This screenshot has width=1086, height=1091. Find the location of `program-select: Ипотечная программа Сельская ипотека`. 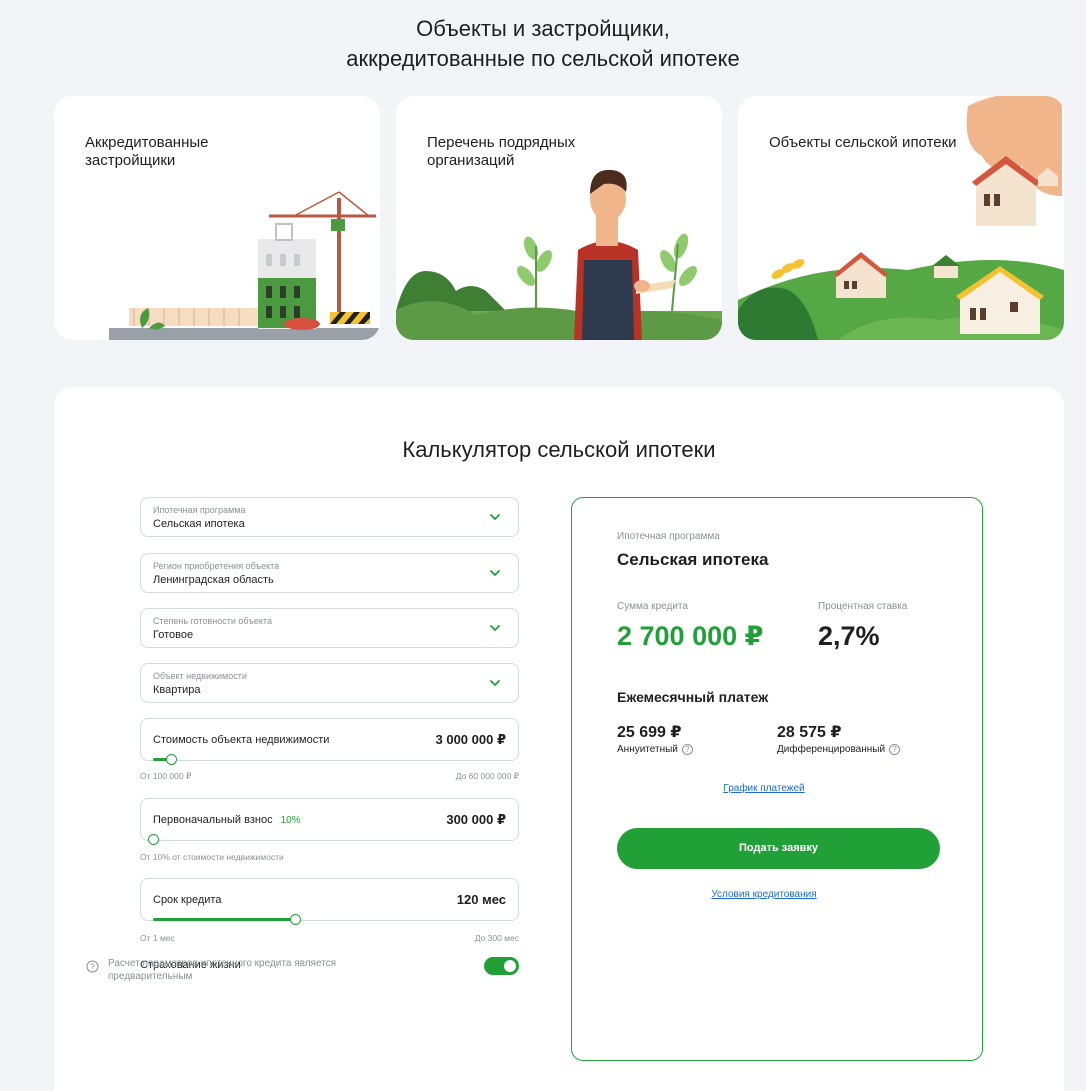

program-select: Ипотечная программа Сельская ипотека is located at coordinates (329, 517).